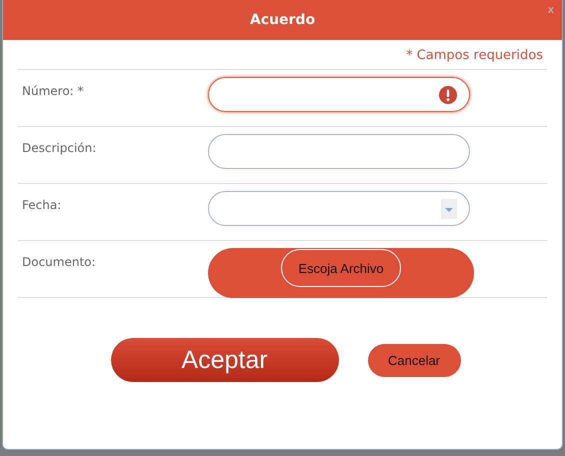  What do you see at coordinates (282, 55) in the screenshot?
I see `required-note: * Campos requeridos` at bounding box center [282, 55].